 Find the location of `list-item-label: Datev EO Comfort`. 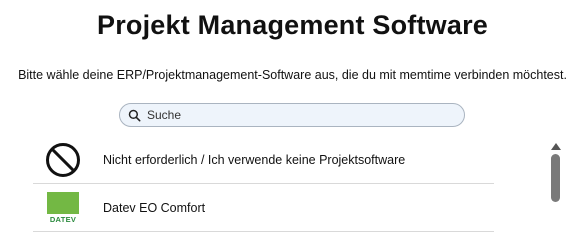

list-item-label: Datev EO Comfort is located at coordinates (154, 207).